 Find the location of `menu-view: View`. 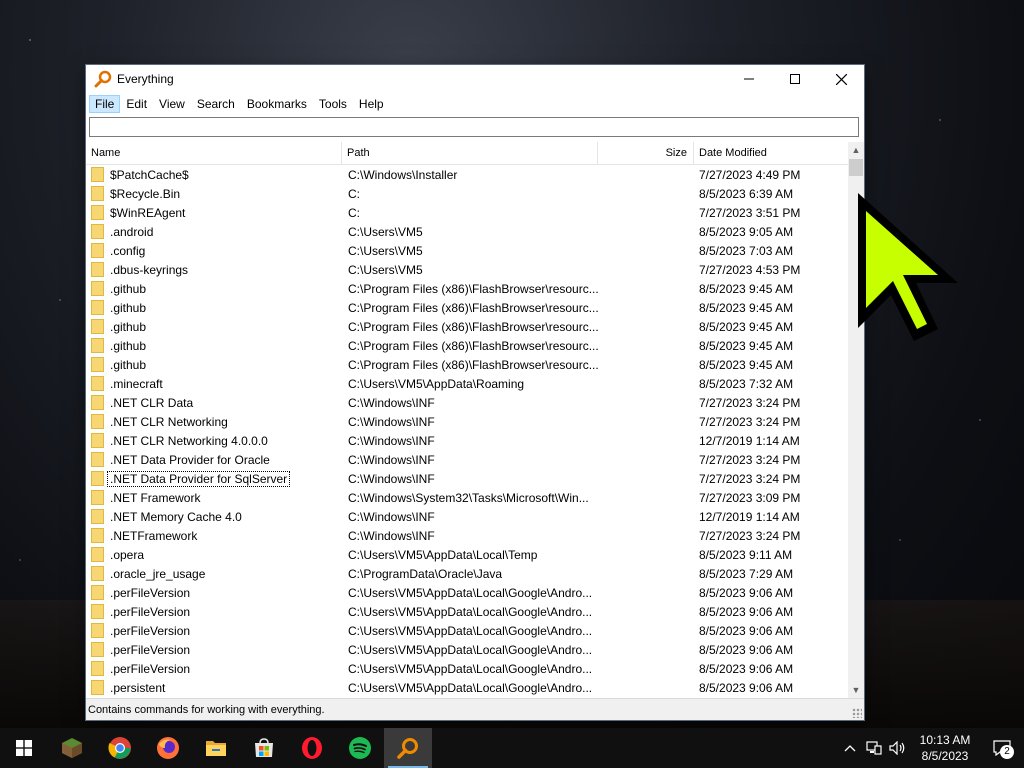

menu-view: View is located at coordinates (172, 104).